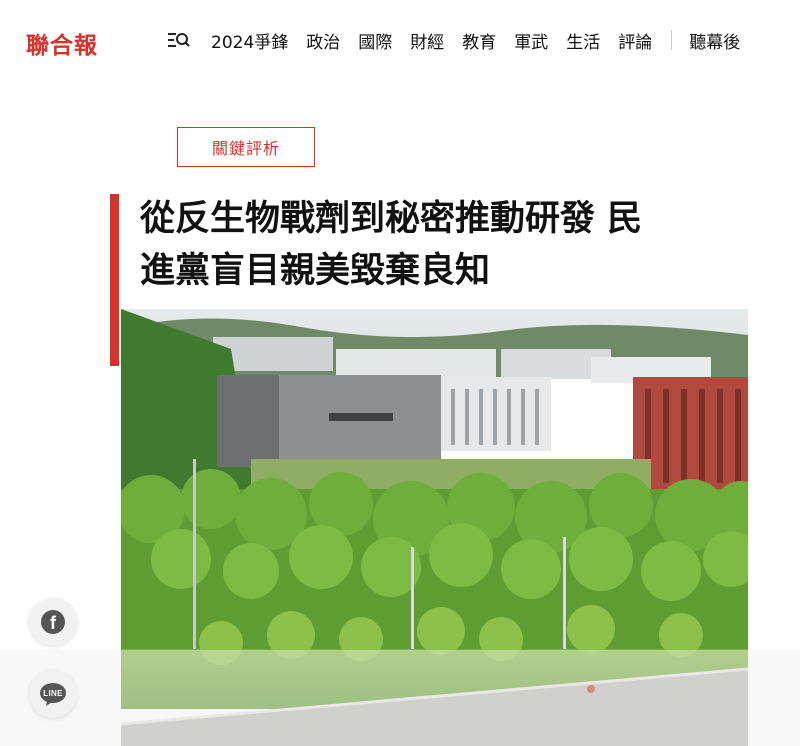 Image resolution: width=800 pixels, height=746 pixels. What do you see at coordinates (583, 40) in the screenshot?
I see `nav-item-life: 生活` at bounding box center [583, 40].